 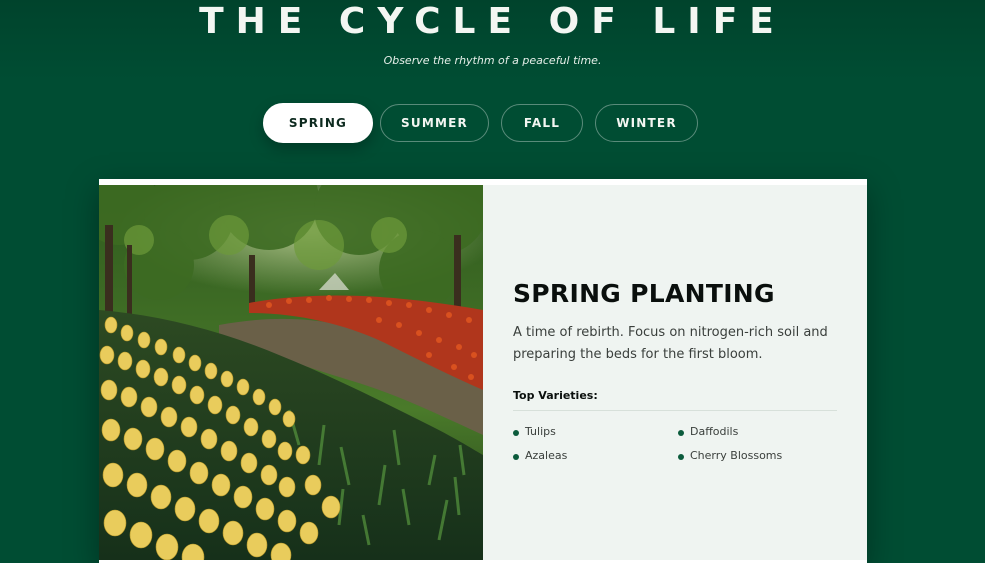 What do you see at coordinates (540, 431) in the screenshot?
I see `variety-label: Tulips` at bounding box center [540, 431].